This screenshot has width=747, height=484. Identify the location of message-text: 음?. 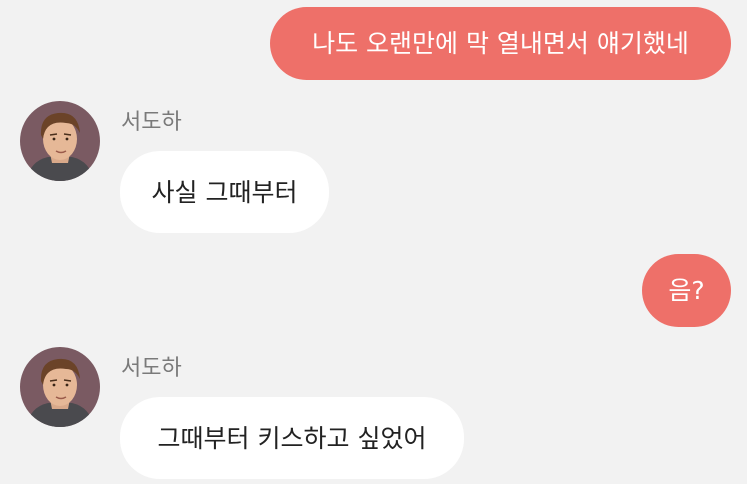
(686, 290).